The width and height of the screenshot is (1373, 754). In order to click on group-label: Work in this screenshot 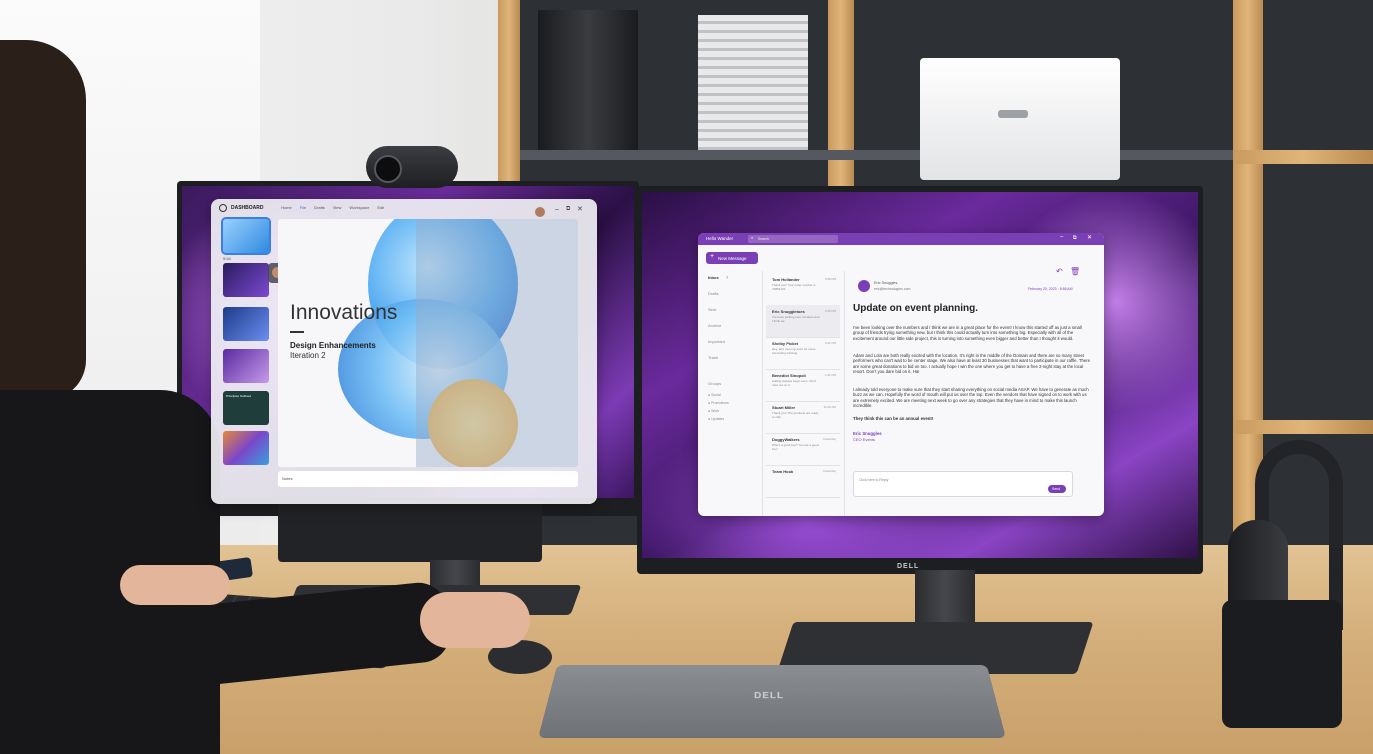, I will do `click(715, 411)`.